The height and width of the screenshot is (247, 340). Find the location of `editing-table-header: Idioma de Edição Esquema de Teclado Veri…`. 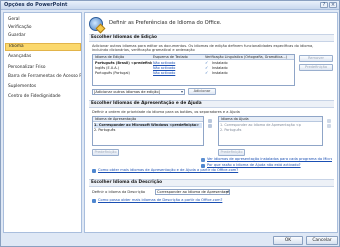

editing-table-header: Idioma de Edição Esquema de Teclado Veri… is located at coordinates (193, 57).